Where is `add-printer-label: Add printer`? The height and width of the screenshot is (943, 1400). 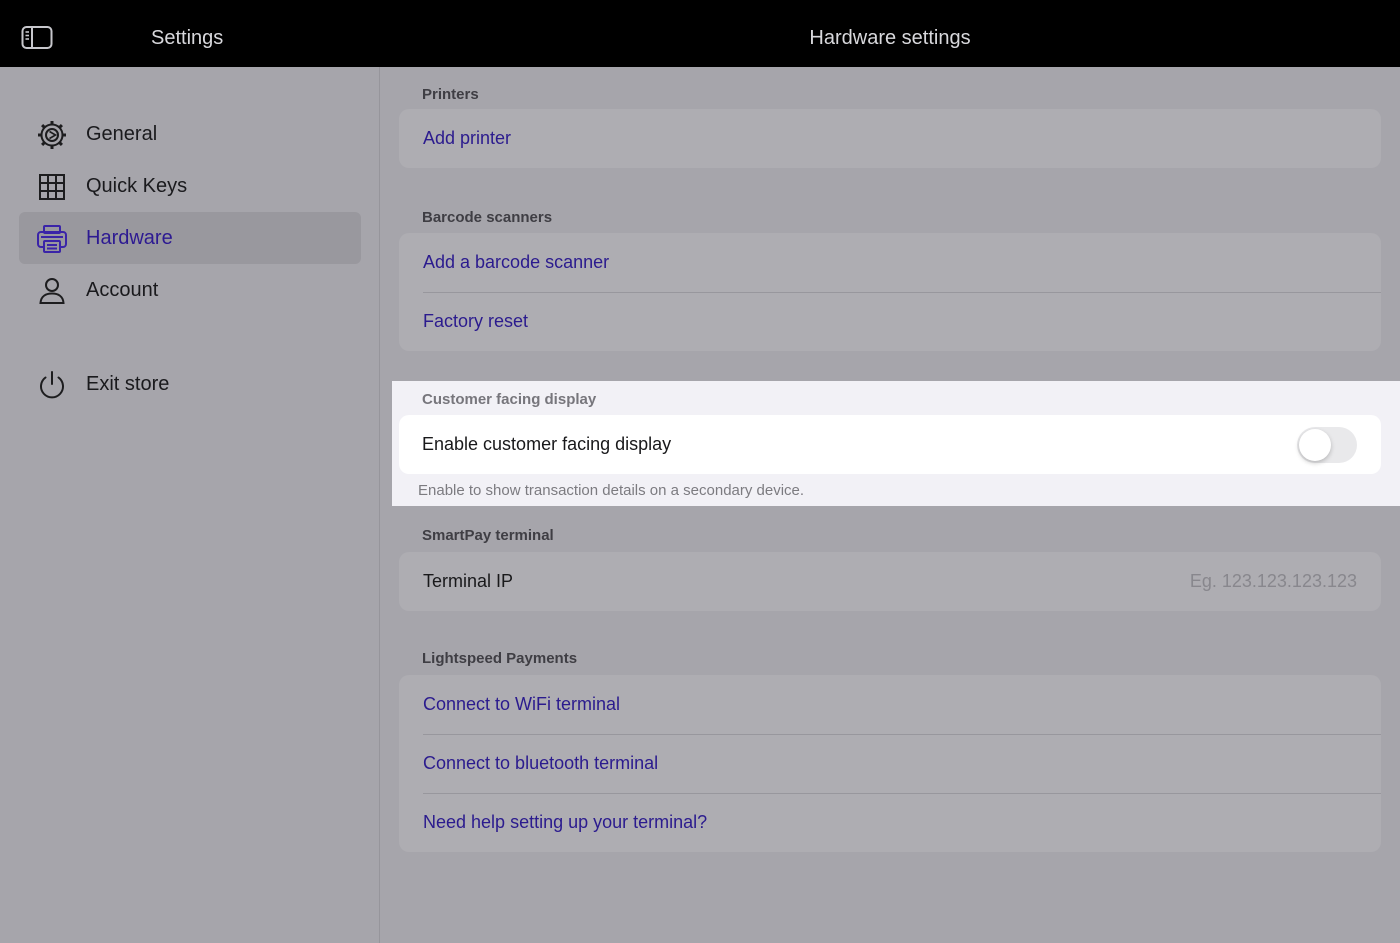
add-printer-label: Add printer is located at coordinates (467, 138).